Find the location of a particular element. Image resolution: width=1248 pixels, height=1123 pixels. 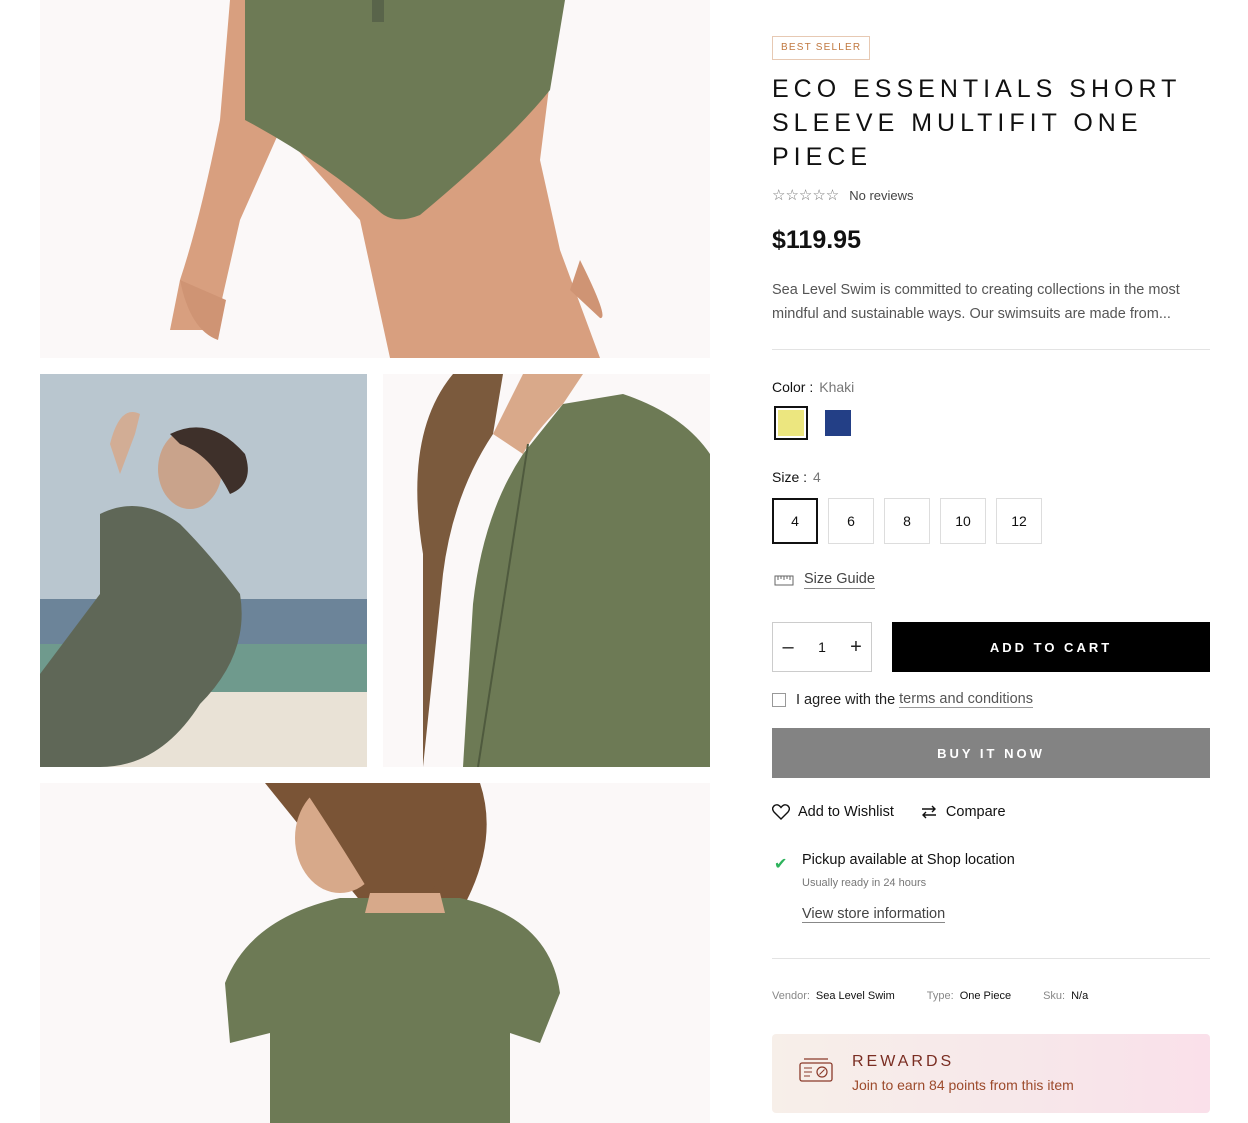

terms-checkbox is located at coordinates (779, 699).